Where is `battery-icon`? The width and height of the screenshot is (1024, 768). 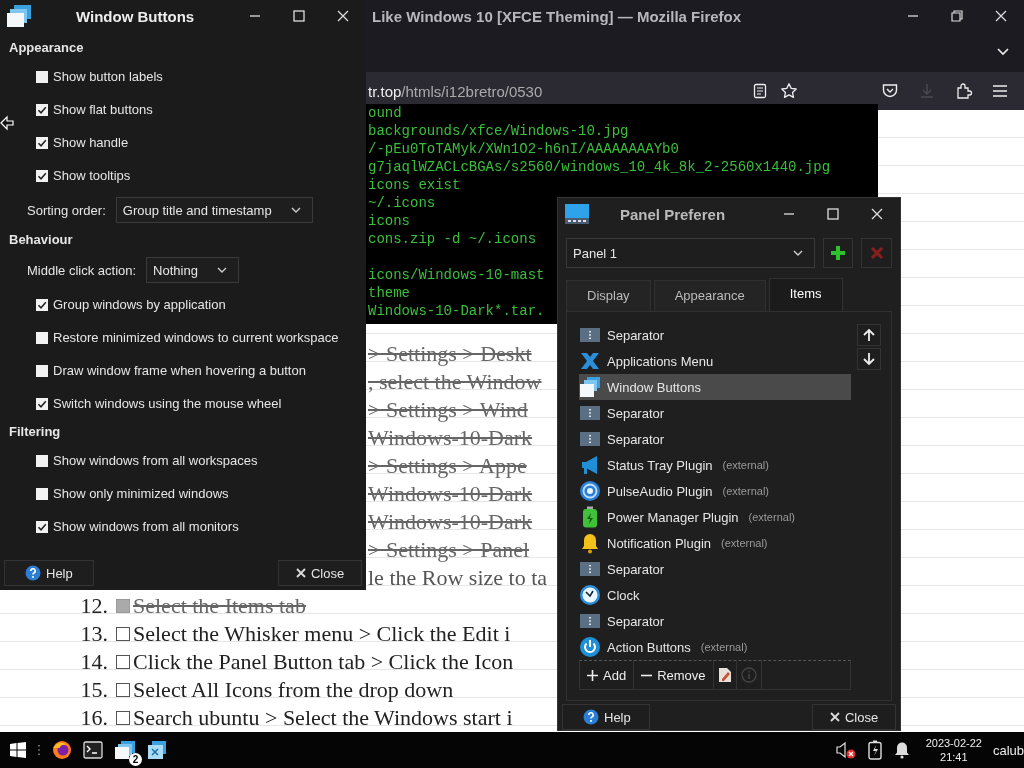 battery-icon is located at coordinates (874, 750).